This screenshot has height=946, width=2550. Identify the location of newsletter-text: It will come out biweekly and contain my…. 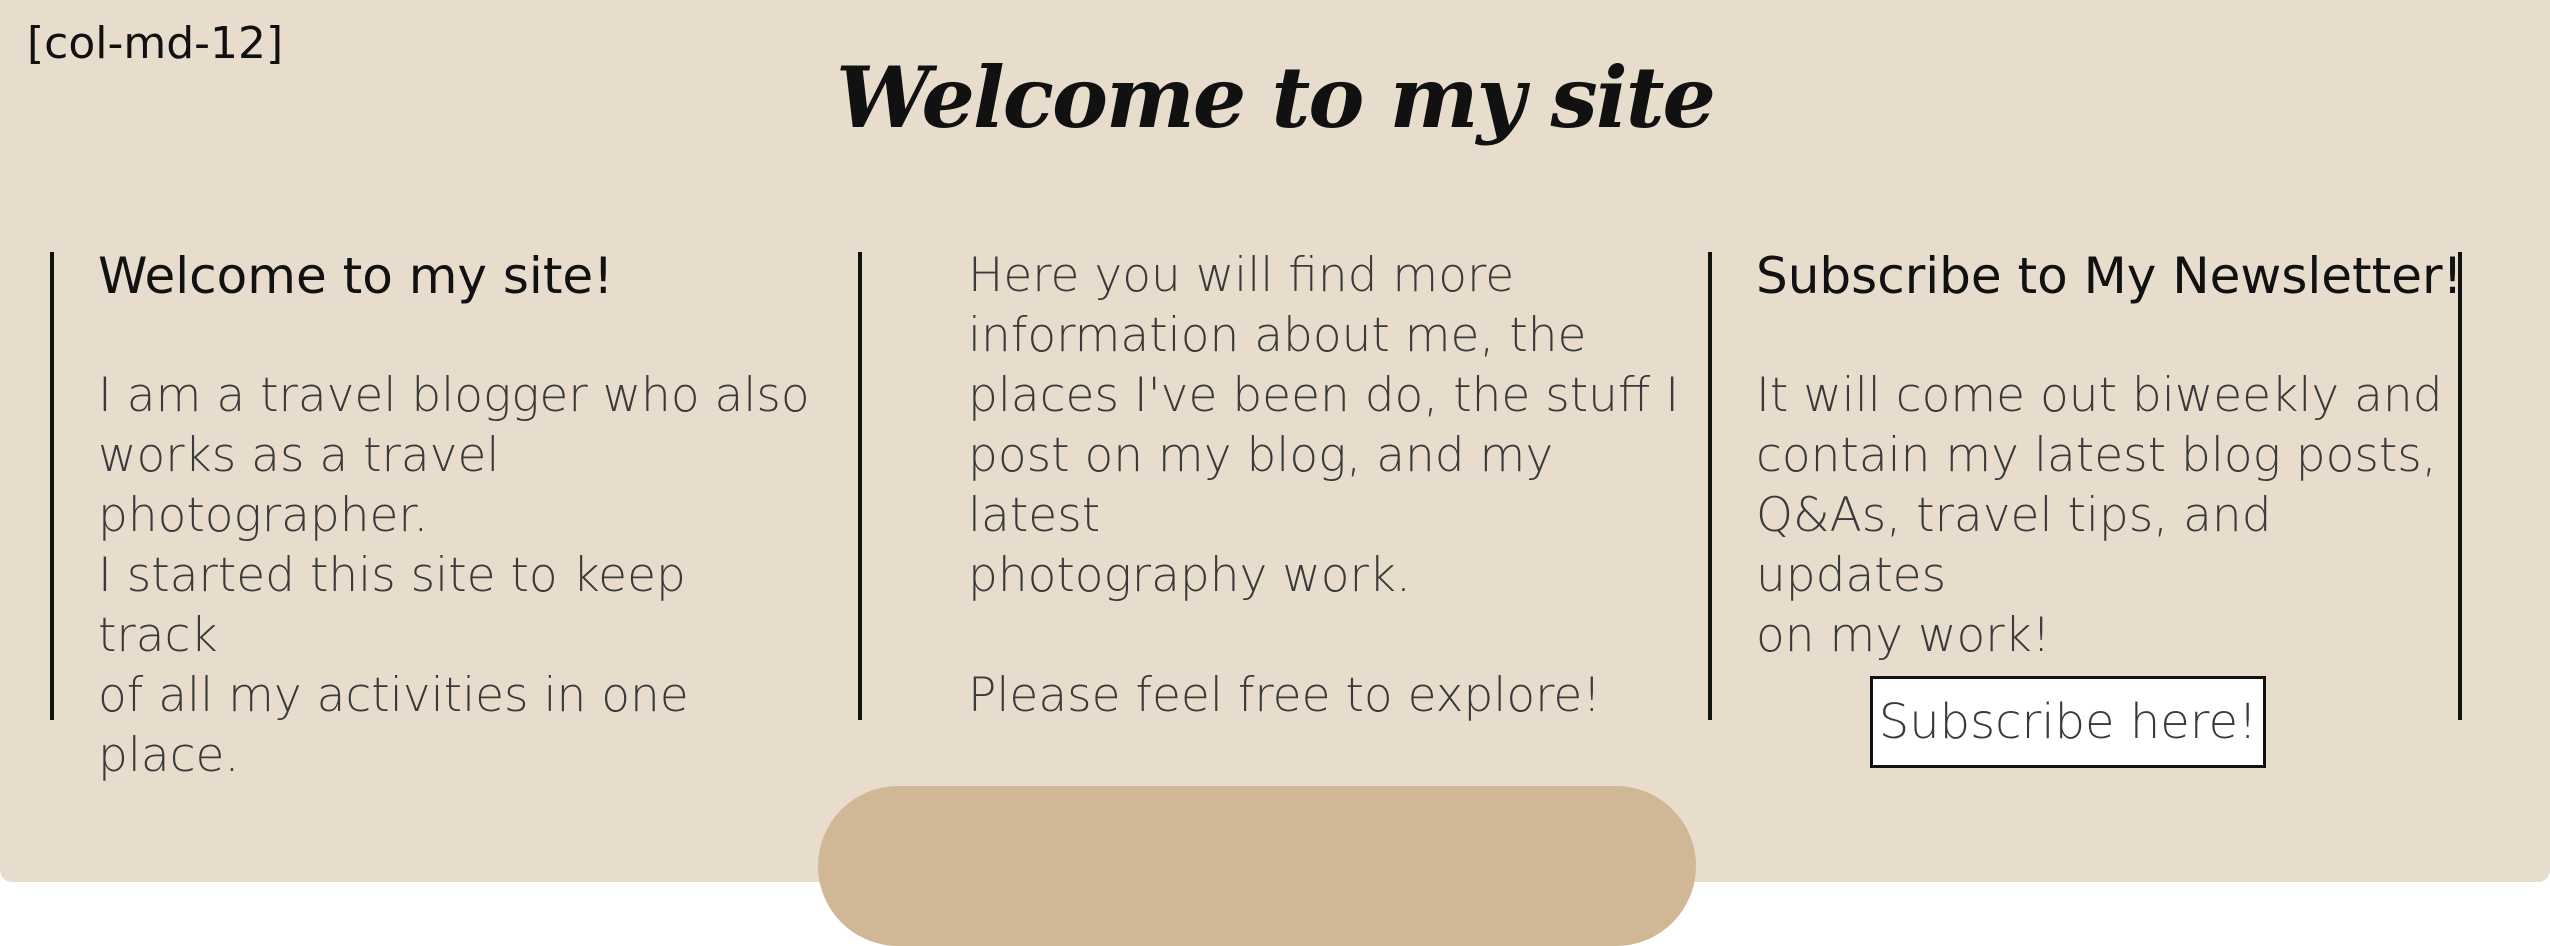
(2099, 515).